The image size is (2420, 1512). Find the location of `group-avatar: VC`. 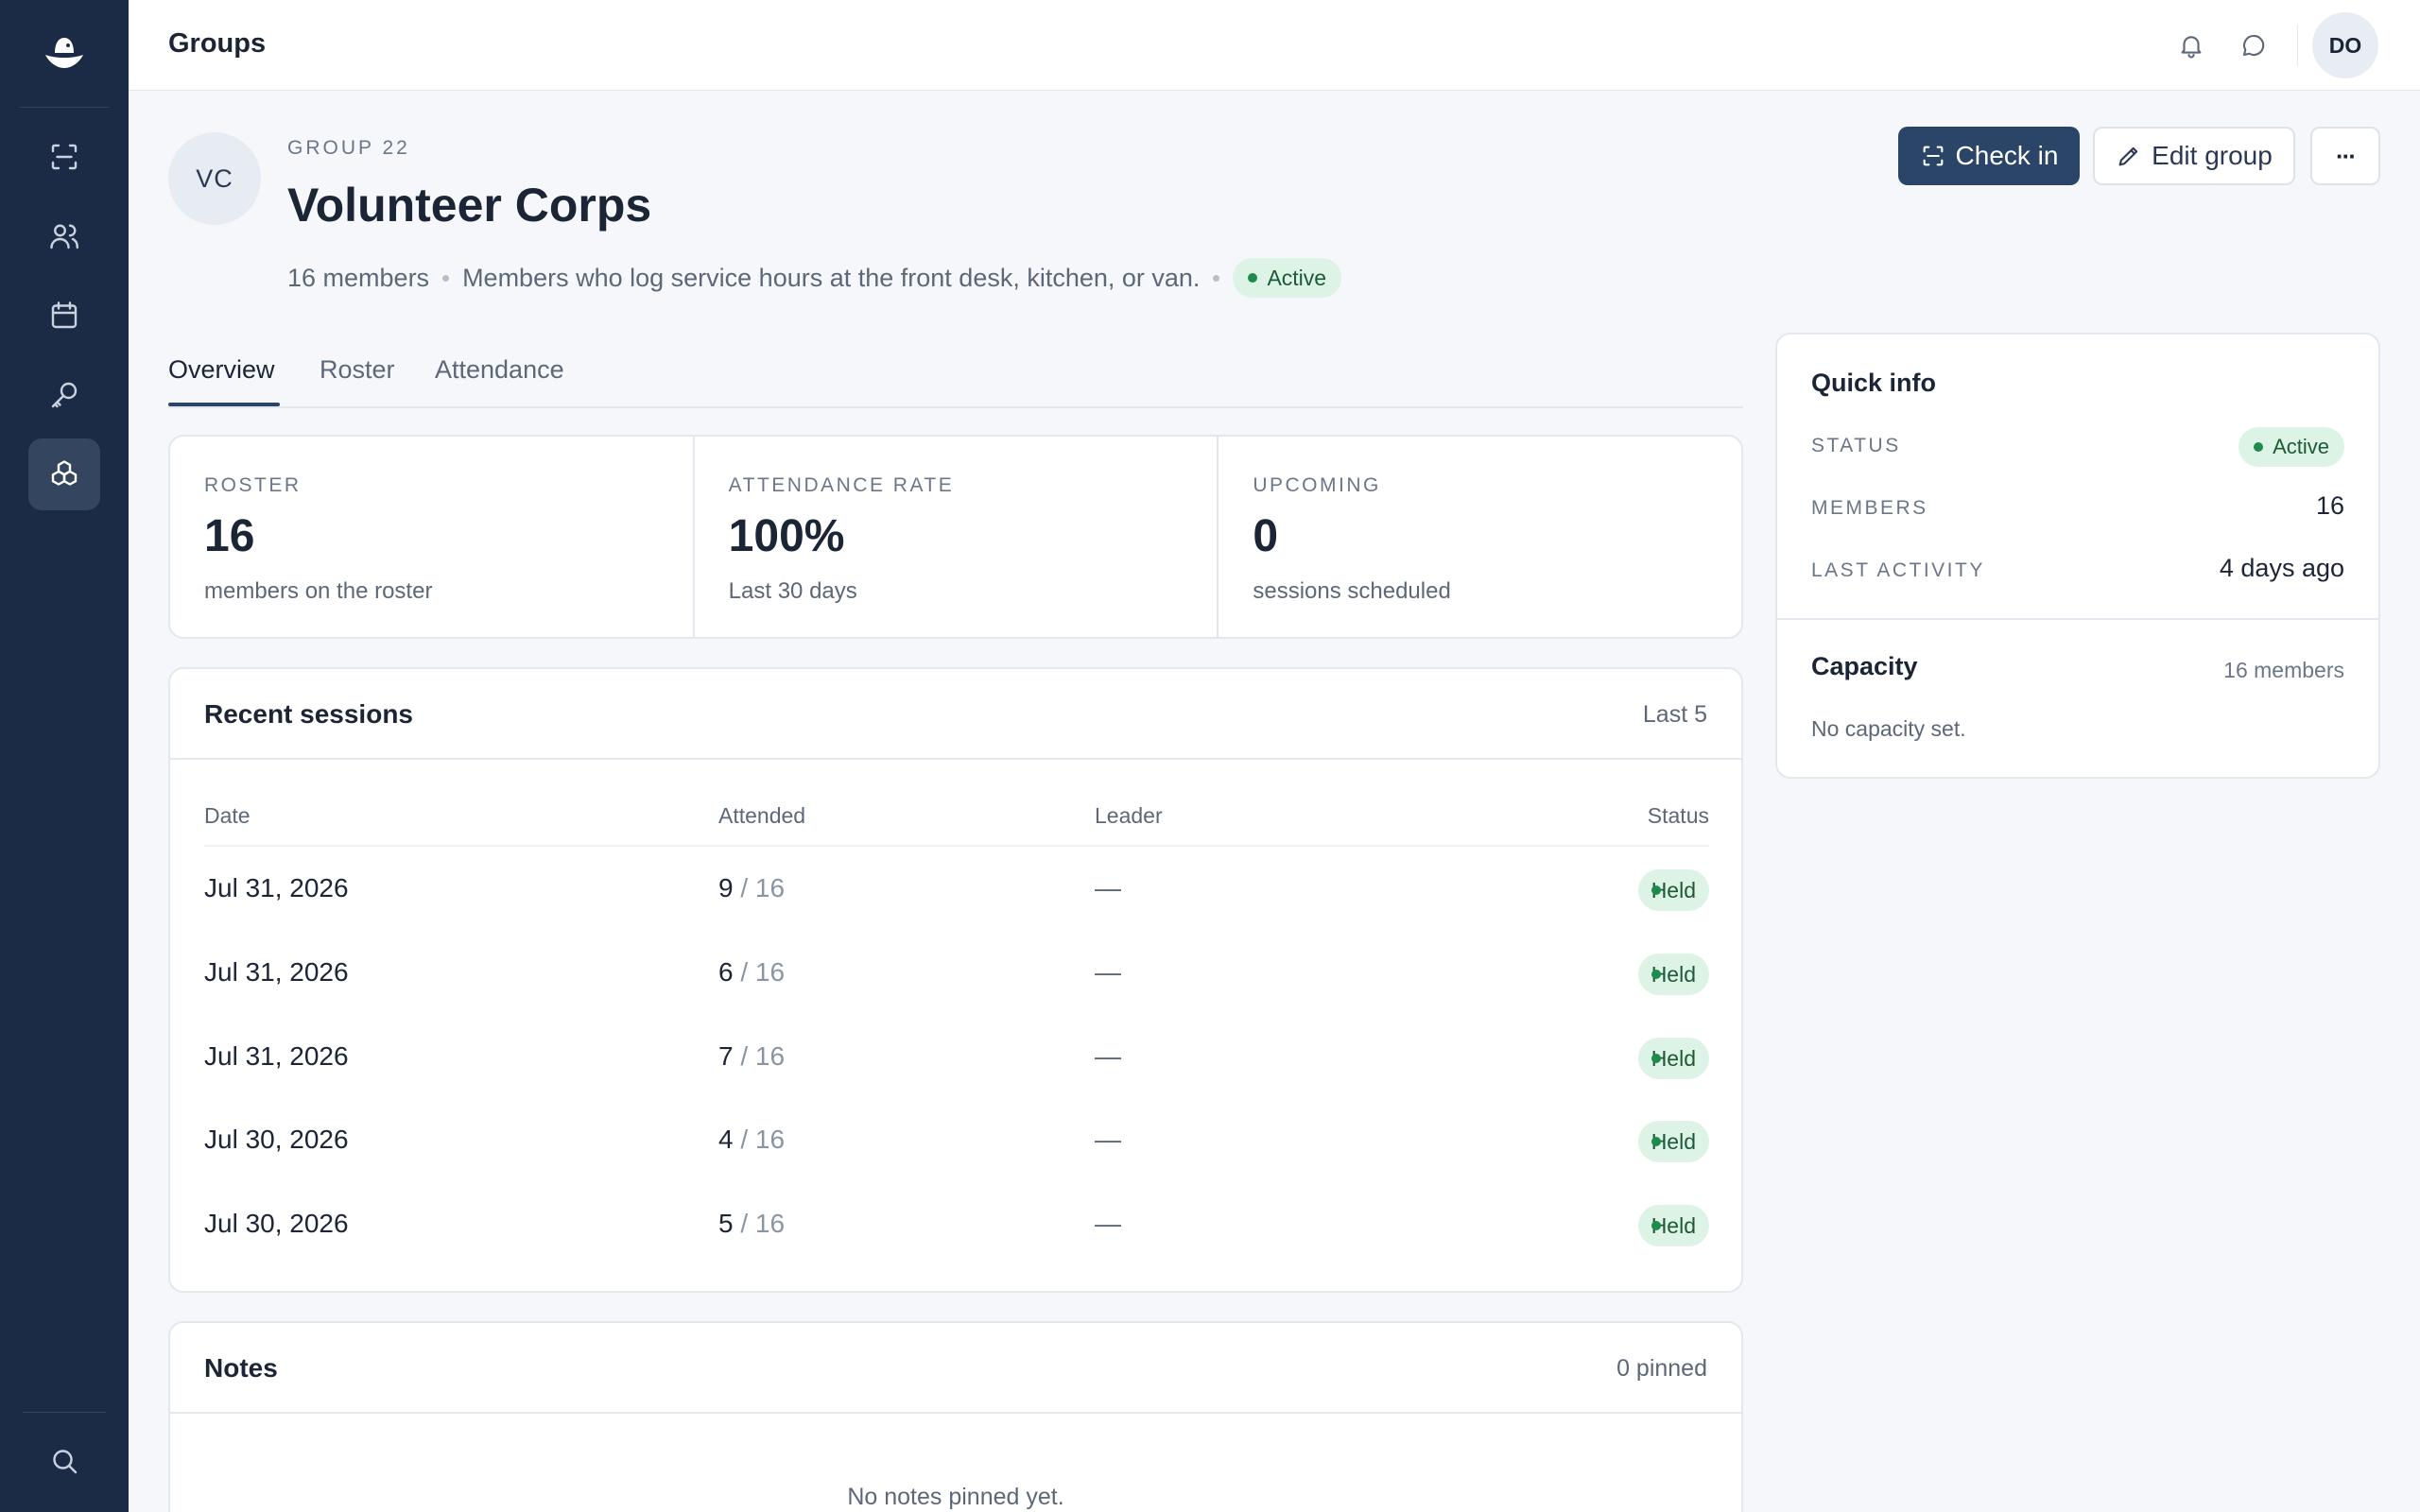

group-avatar: VC is located at coordinates (214, 178).